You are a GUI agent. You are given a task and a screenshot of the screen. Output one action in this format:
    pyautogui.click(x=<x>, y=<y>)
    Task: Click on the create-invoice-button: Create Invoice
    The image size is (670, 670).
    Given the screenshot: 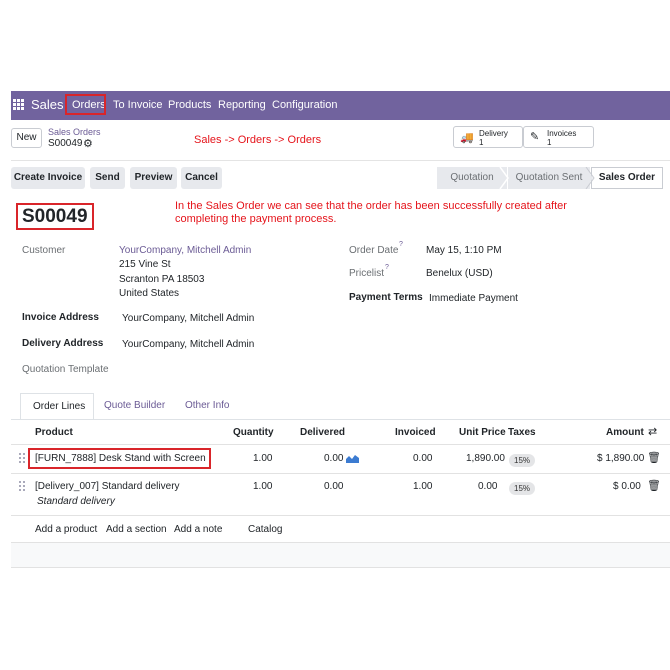 What is the action you would take?
    pyautogui.click(x=48, y=178)
    